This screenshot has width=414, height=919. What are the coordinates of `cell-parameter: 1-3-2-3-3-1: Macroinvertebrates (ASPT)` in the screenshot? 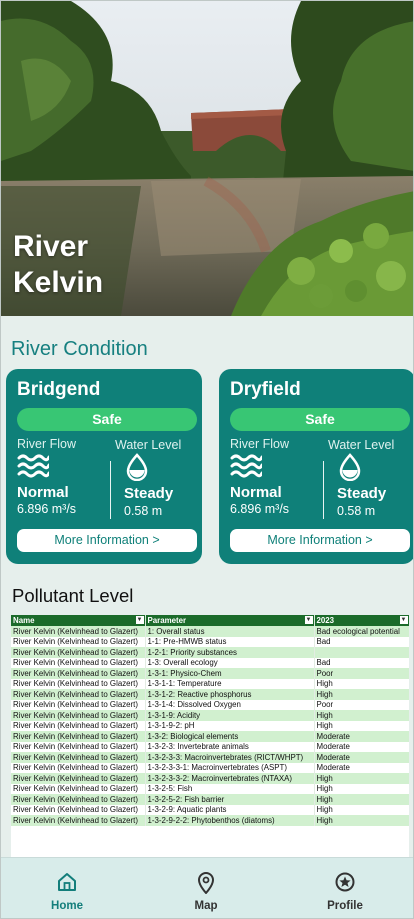 It's located at (230, 767).